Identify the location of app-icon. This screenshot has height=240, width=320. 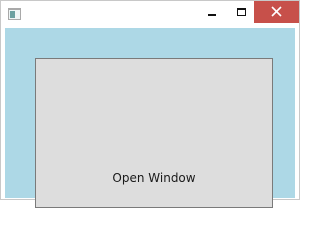
(14, 14).